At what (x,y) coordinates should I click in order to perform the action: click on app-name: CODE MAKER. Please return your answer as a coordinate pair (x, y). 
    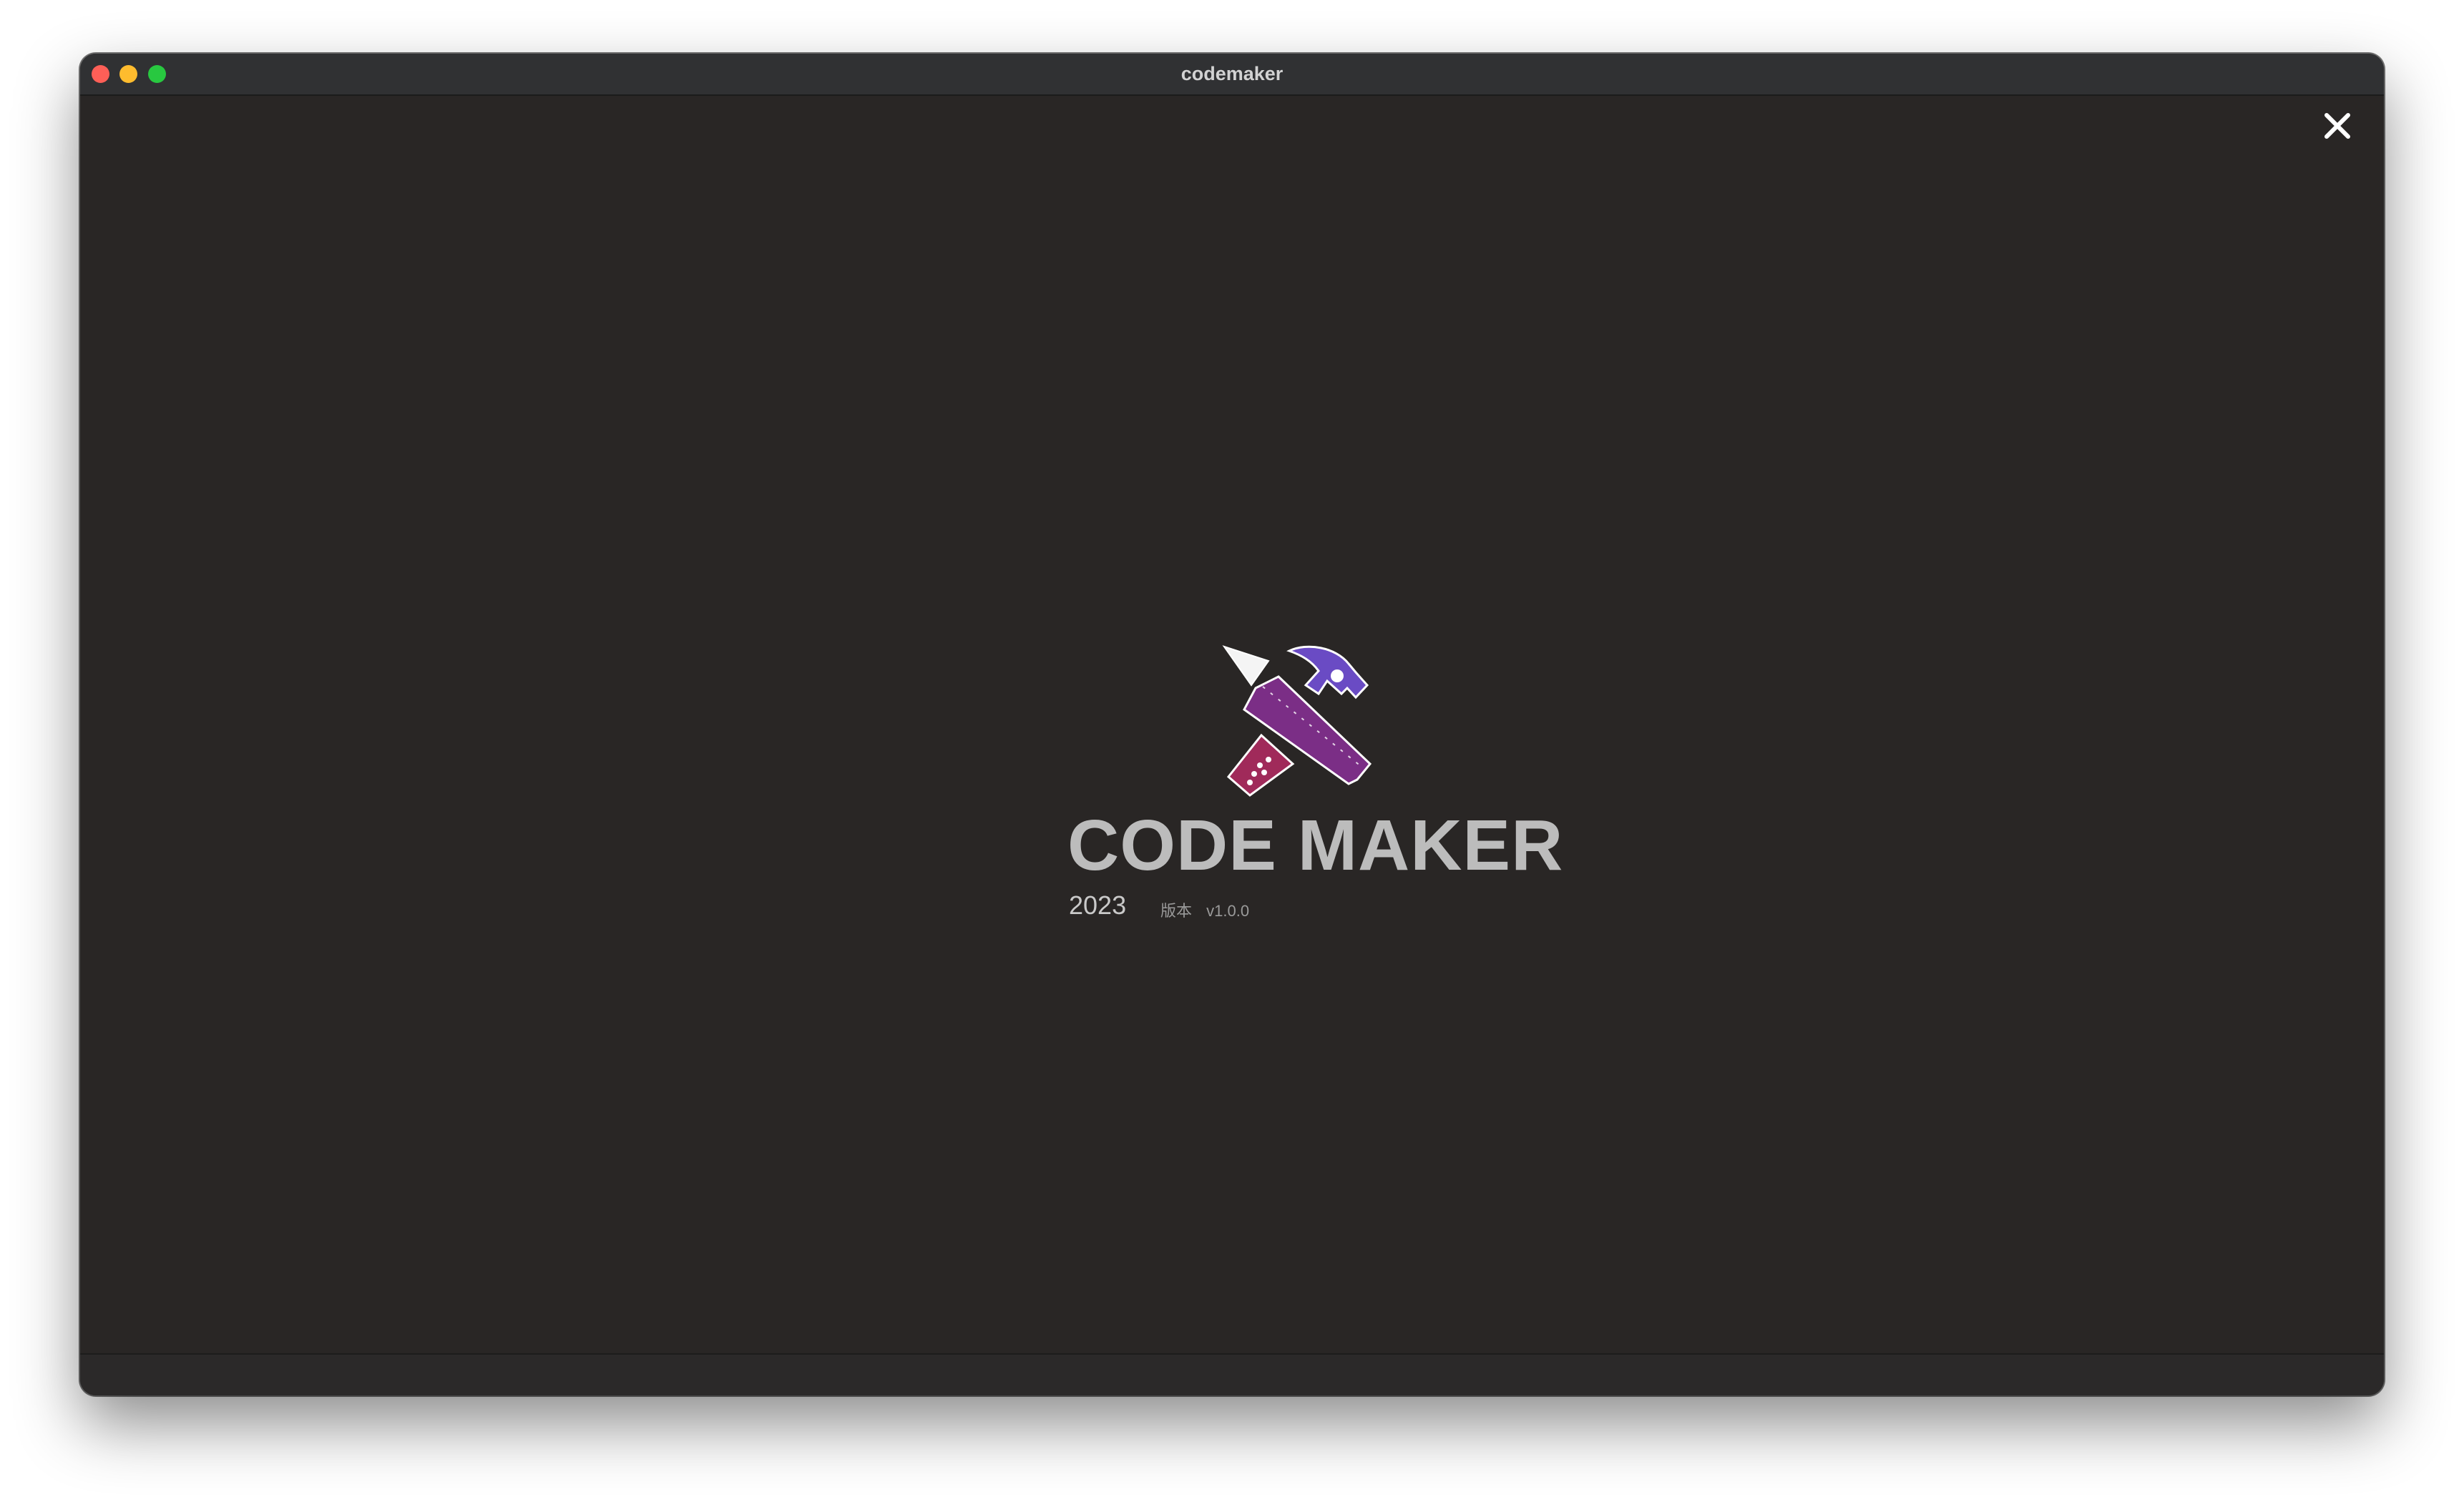
    Looking at the image, I should click on (1315, 845).